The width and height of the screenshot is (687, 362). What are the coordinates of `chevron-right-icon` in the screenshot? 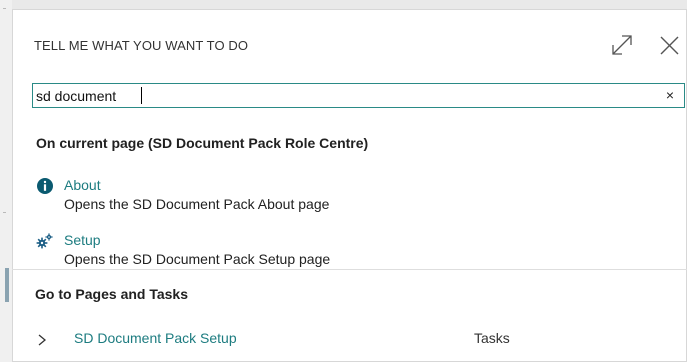 It's located at (42, 340).